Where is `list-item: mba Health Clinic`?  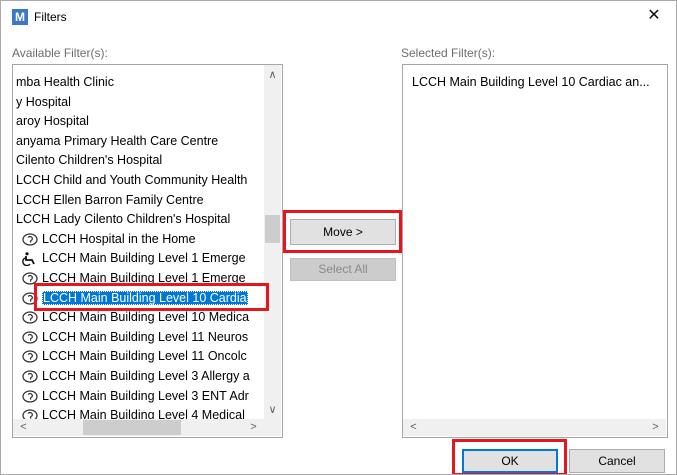
list-item: mba Health Clinic is located at coordinates (65, 82).